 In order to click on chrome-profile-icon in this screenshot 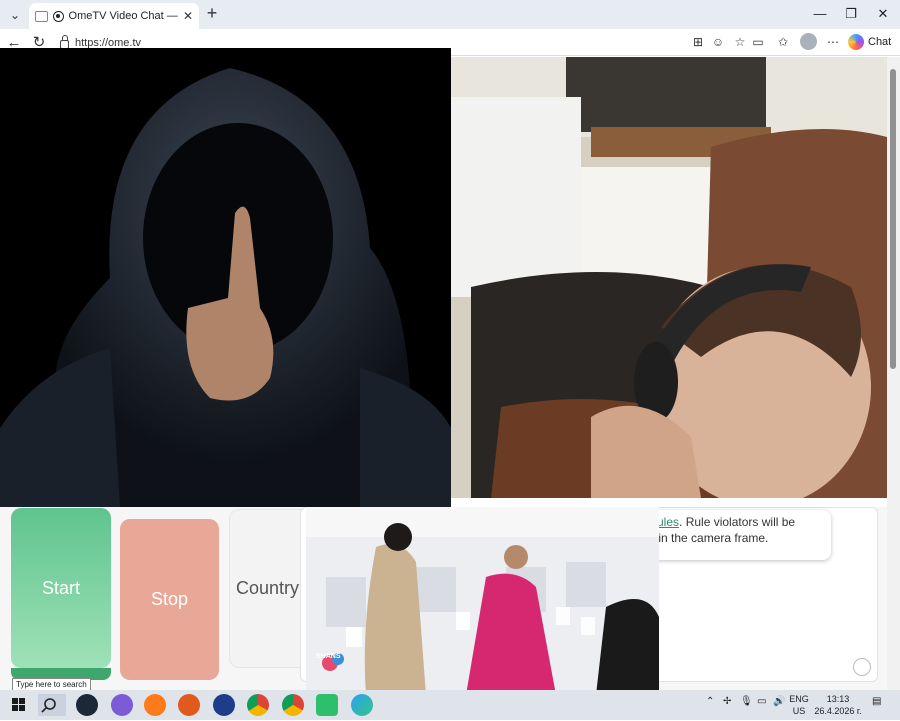, I will do `click(293, 705)`.